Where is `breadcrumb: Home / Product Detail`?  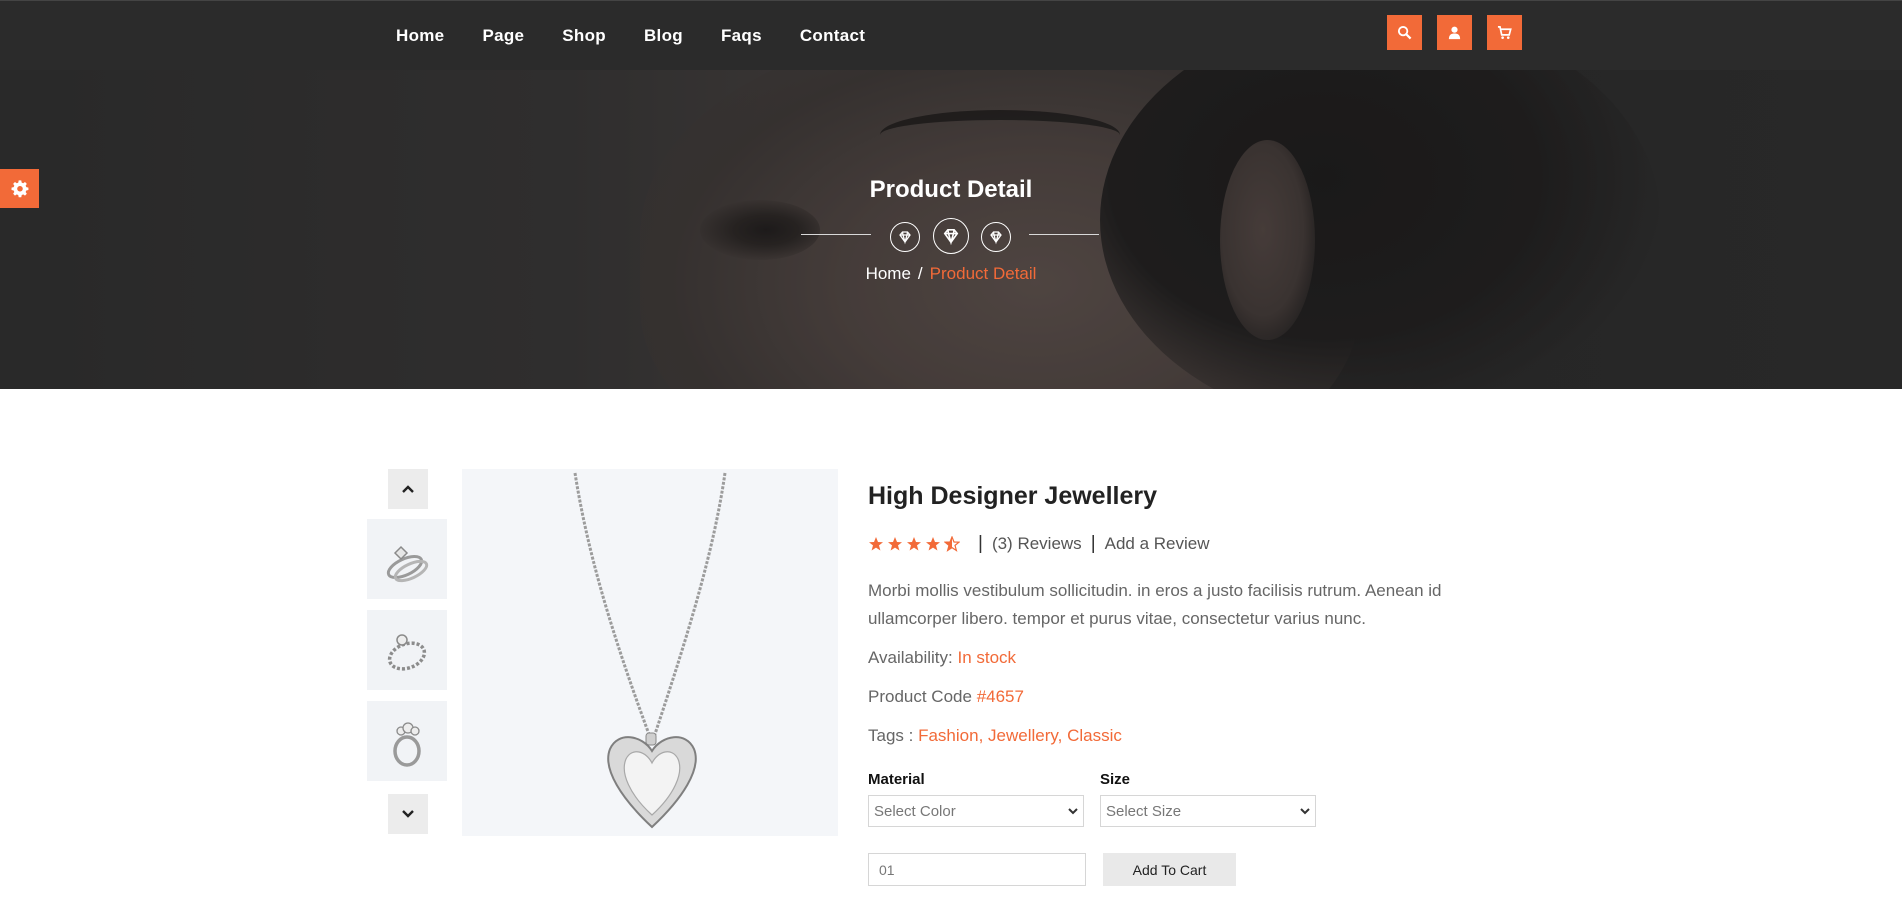 breadcrumb: Home / Product Detail is located at coordinates (951, 274).